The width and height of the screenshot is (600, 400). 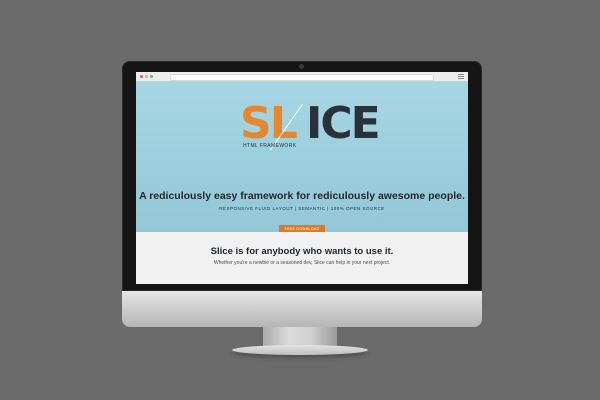 What do you see at coordinates (146, 76) in the screenshot?
I see `minimize-dot-icon` at bounding box center [146, 76].